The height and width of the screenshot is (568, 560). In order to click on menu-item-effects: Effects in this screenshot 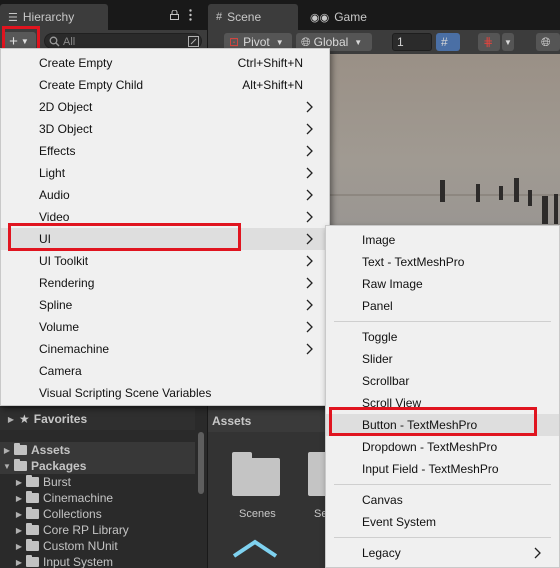, I will do `click(165, 151)`.